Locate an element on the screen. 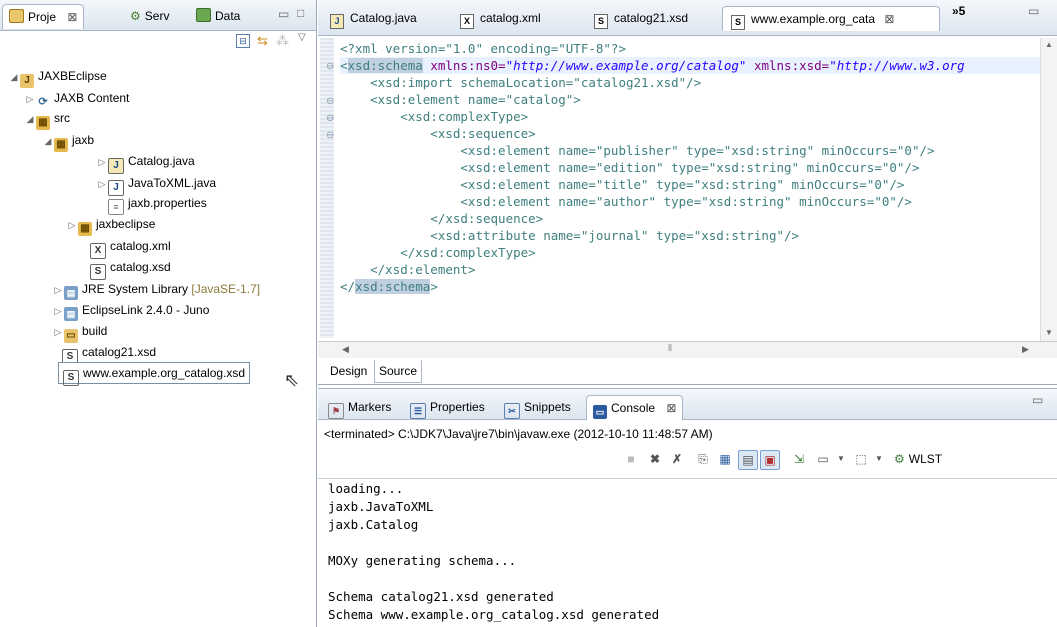 The width and height of the screenshot is (1057, 627). tab-properties: ☰ Properties is located at coordinates (447, 407).